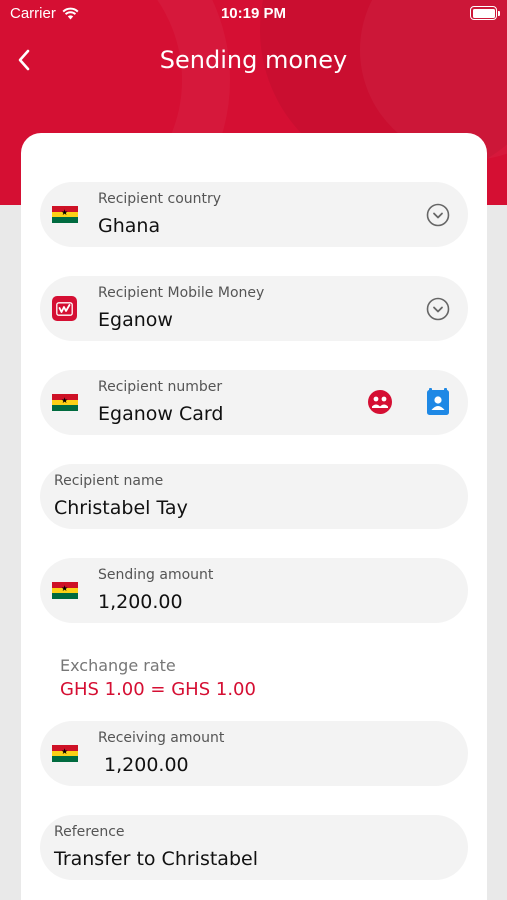 The image size is (507, 900). What do you see at coordinates (254, 590) in the screenshot?
I see `sending-amount-field: Sending amount 1,200.00` at bounding box center [254, 590].